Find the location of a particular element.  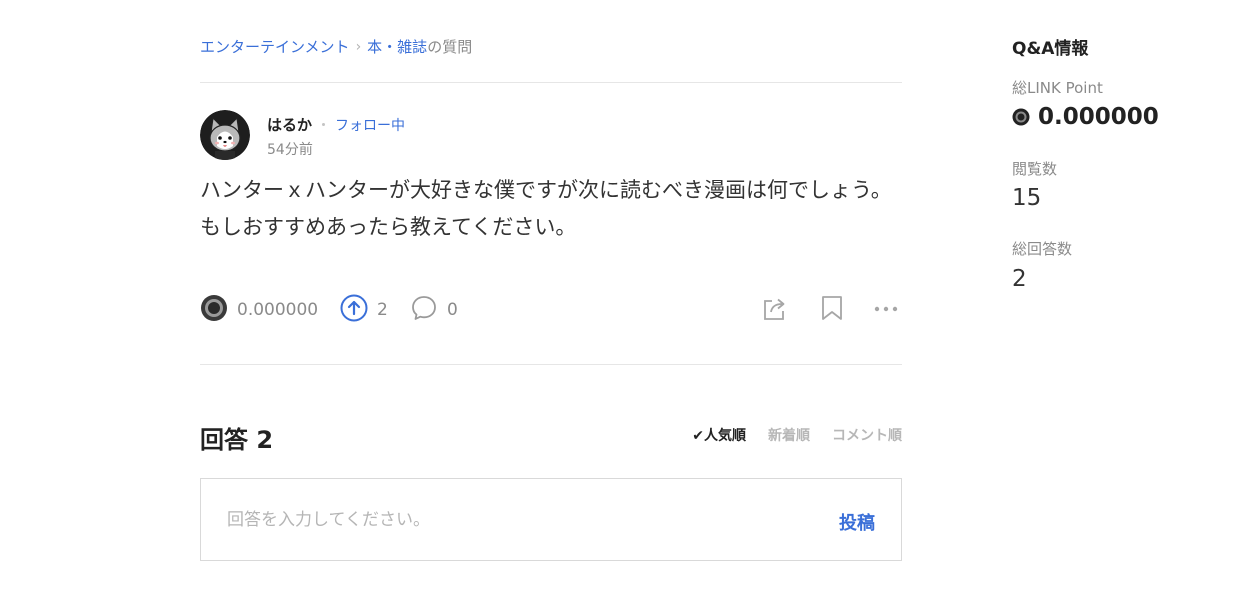

more-icon is located at coordinates (886, 310).